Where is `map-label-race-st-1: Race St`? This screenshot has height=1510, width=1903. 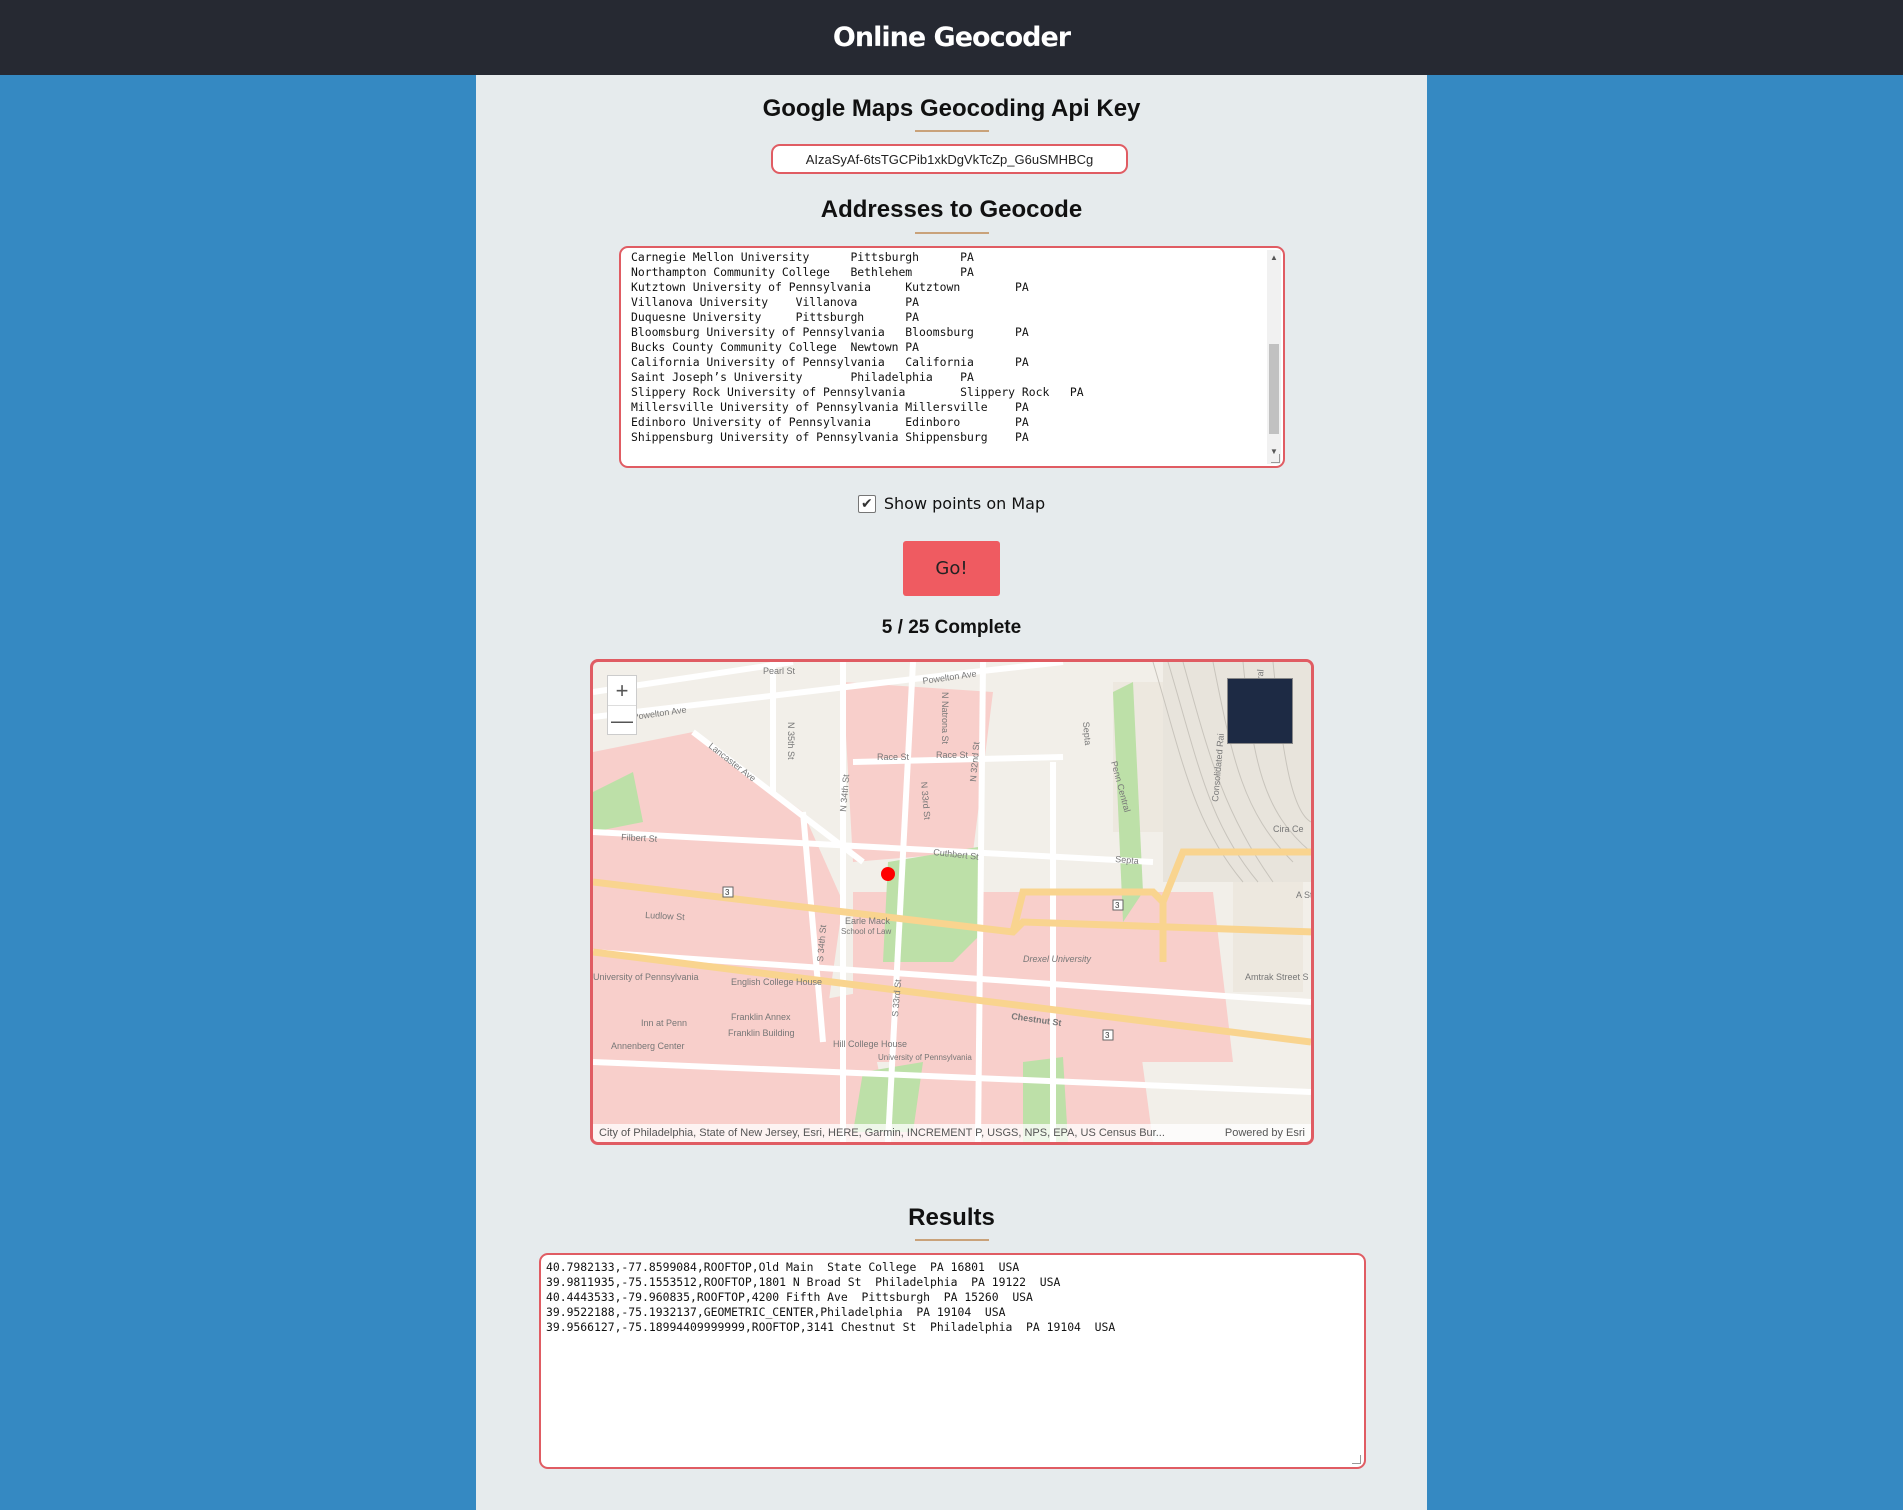 map-label-race-st-1: Race St is located at coordinates (893, 757).